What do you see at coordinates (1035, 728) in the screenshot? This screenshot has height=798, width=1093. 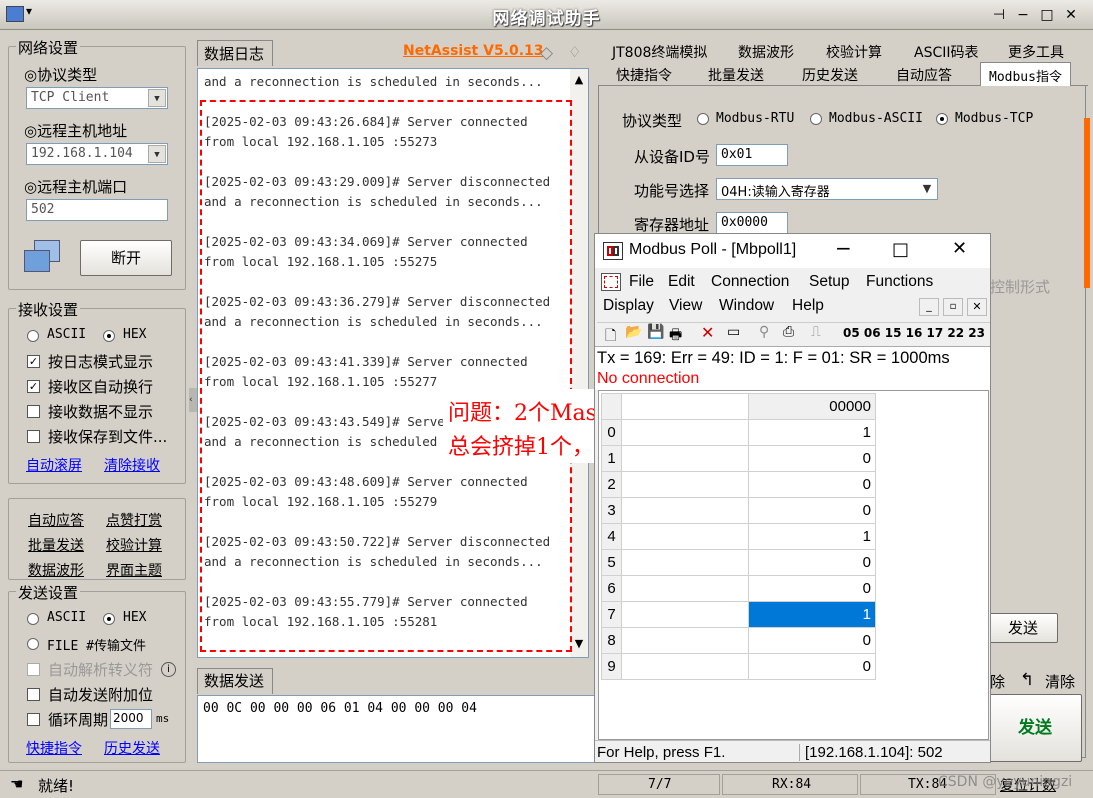 I see `send-button: 发送` at bounding box center [1035, 728].